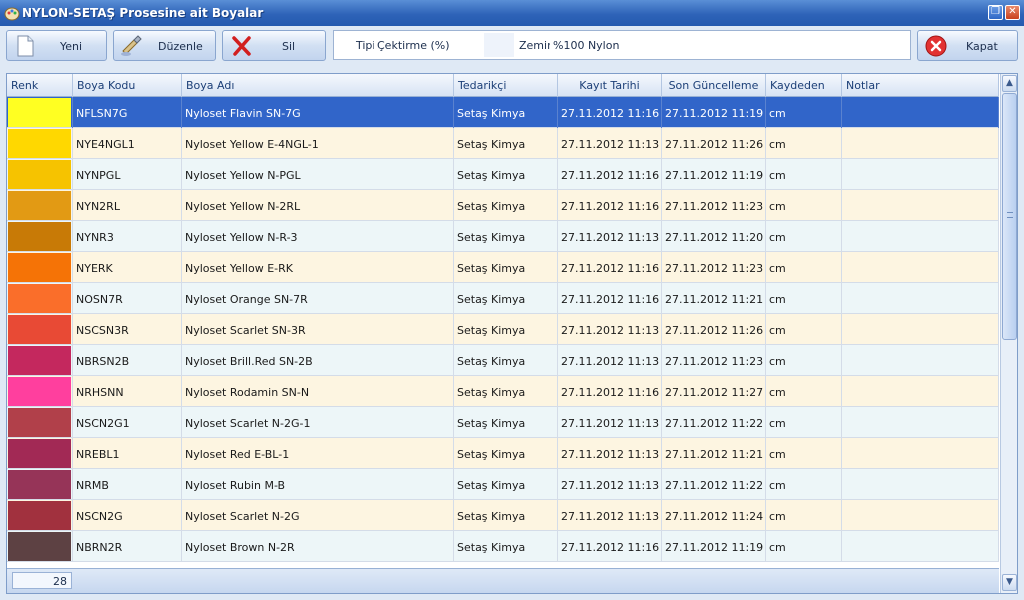 The image size is (1024, 600). I want to click on cell-updated: 27.11.2012 11:21, so click(714, 298).